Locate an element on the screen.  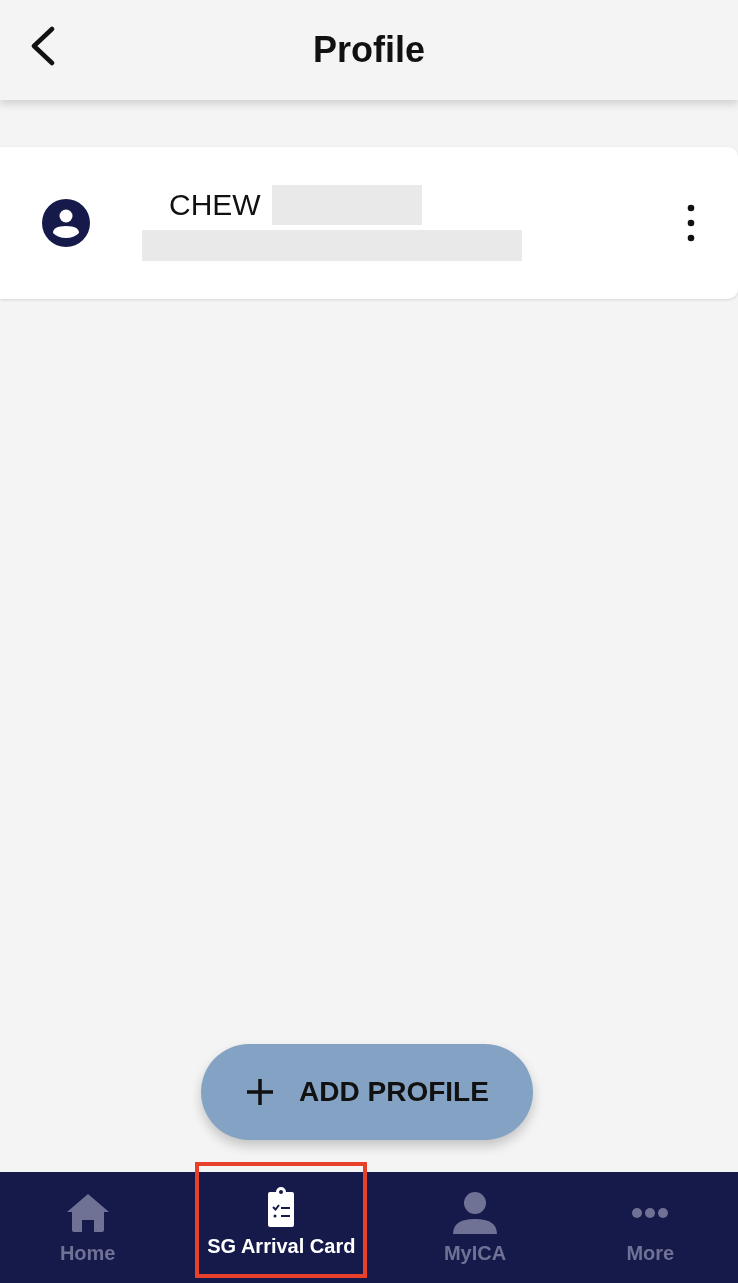
person-icon is located at coordinates (475, 1213).